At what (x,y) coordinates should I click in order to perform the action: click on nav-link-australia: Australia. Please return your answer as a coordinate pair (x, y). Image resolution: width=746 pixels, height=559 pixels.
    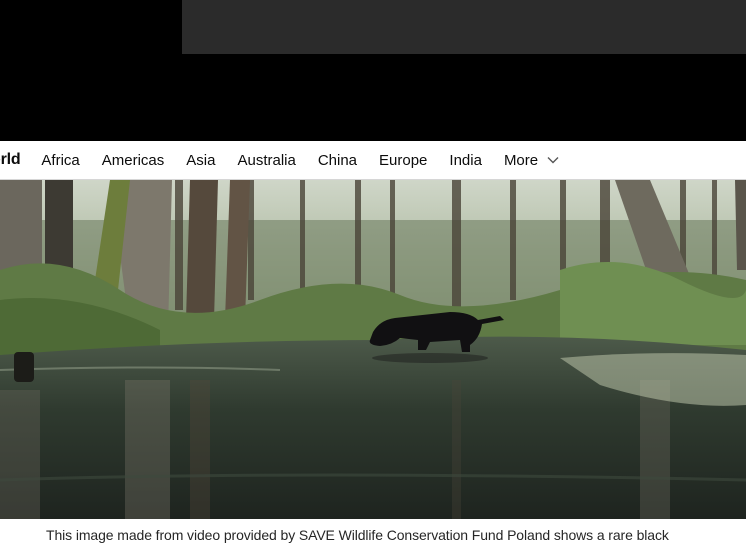
    Looking at the image, I should click on (266, 160).